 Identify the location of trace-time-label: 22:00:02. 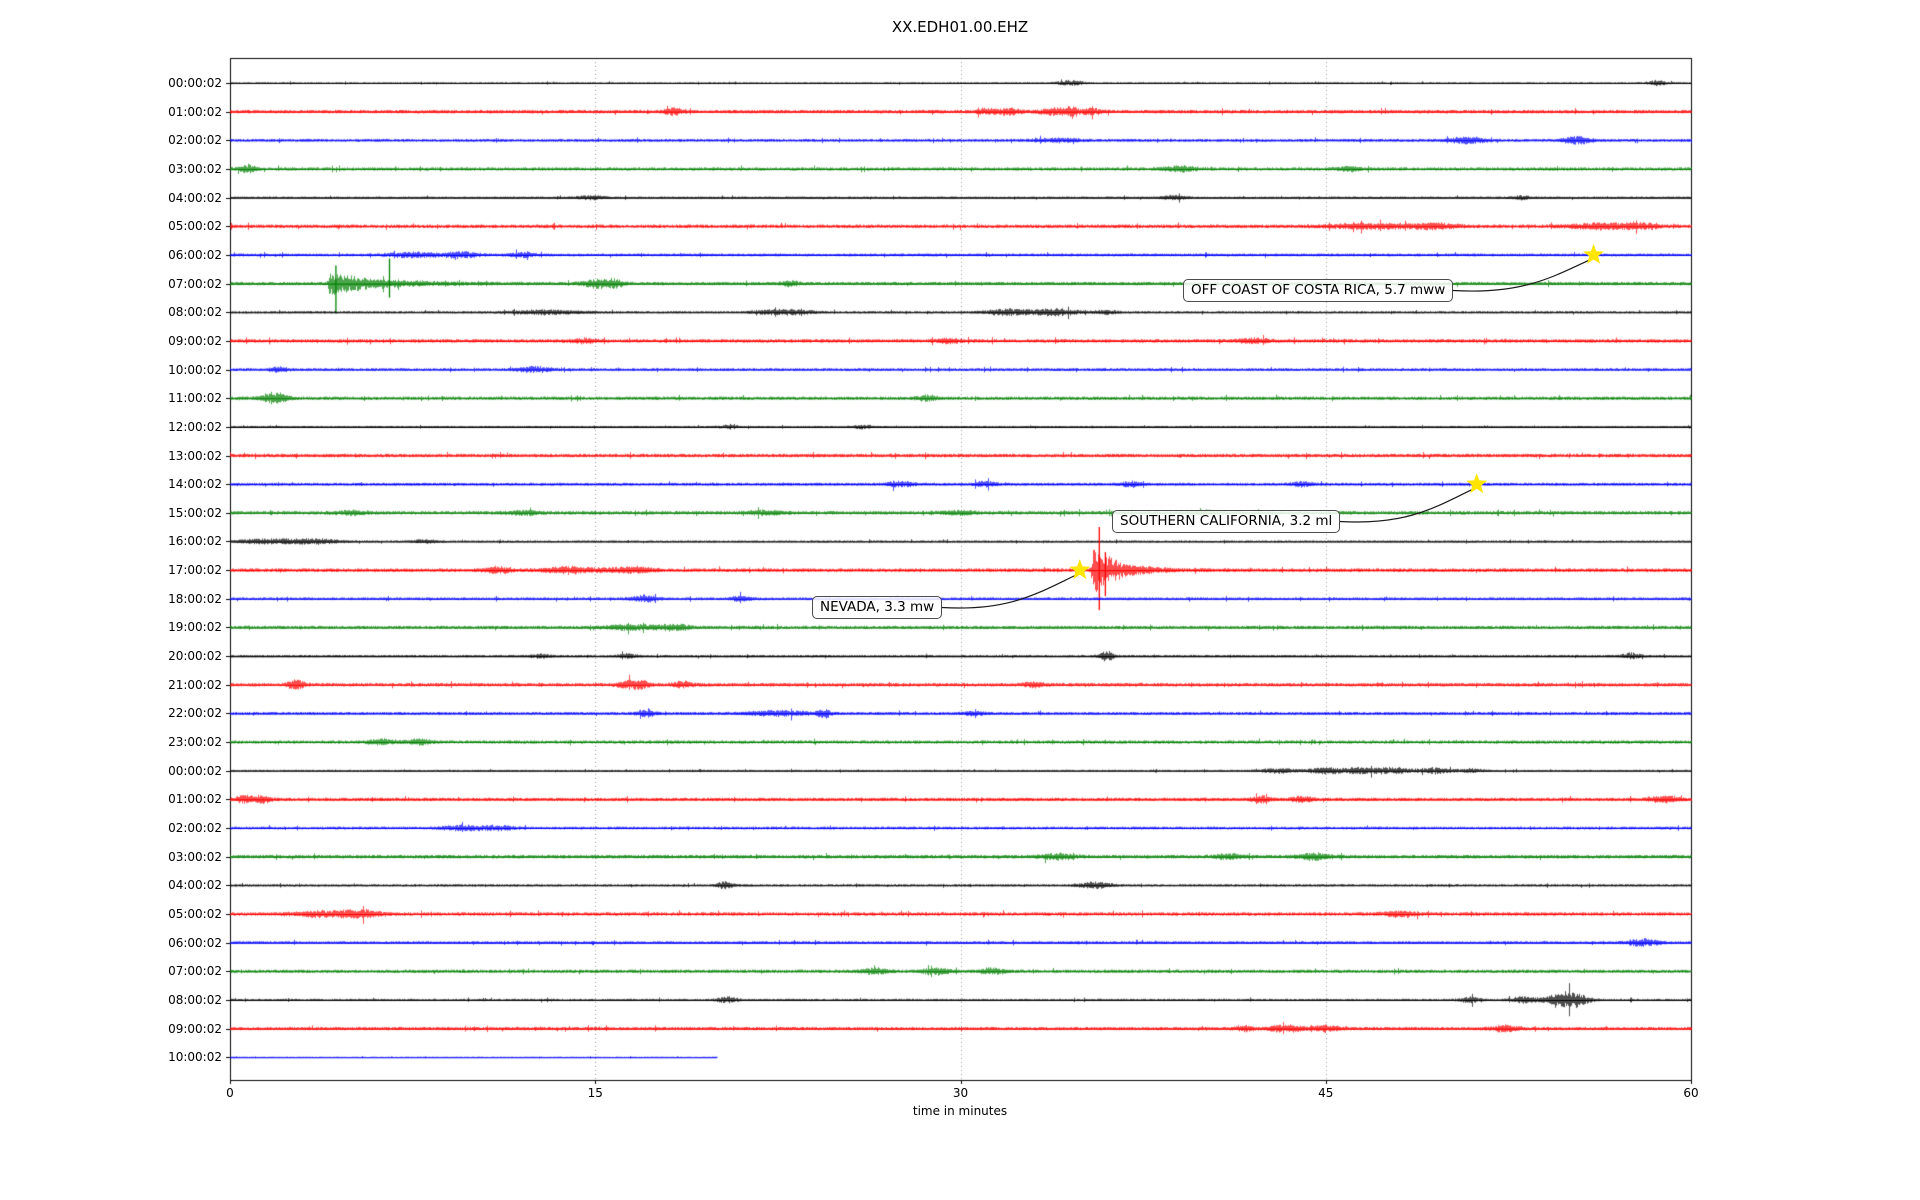
(195, 713).